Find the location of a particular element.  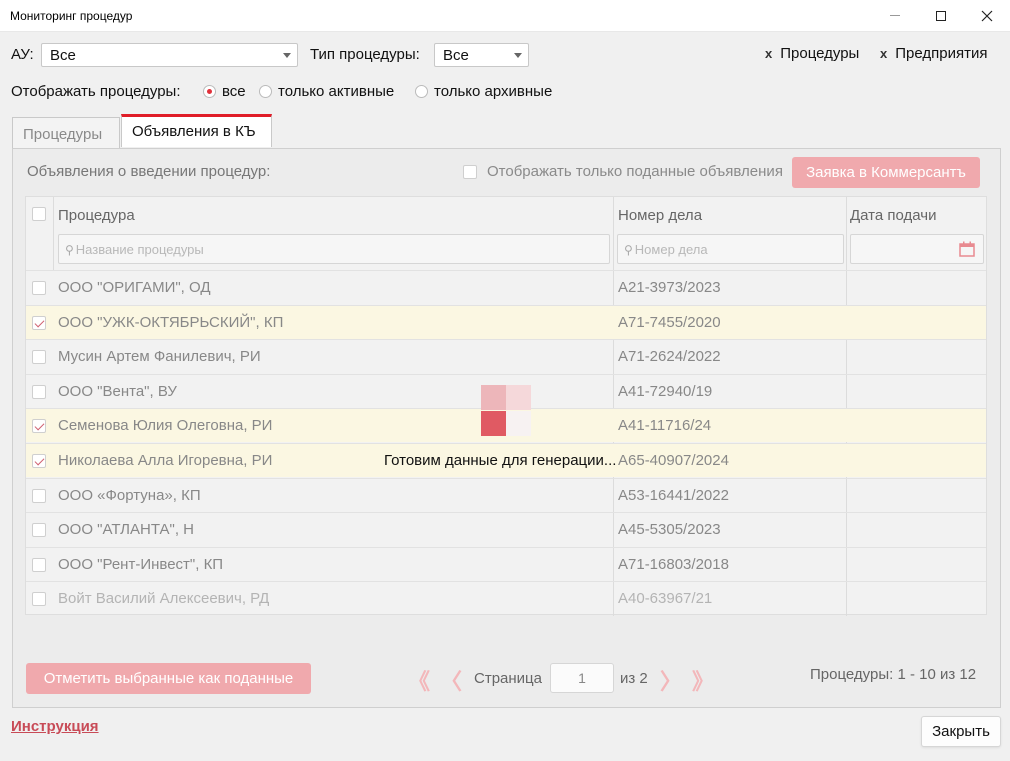

close-icon is located at coordinates (987, 15).